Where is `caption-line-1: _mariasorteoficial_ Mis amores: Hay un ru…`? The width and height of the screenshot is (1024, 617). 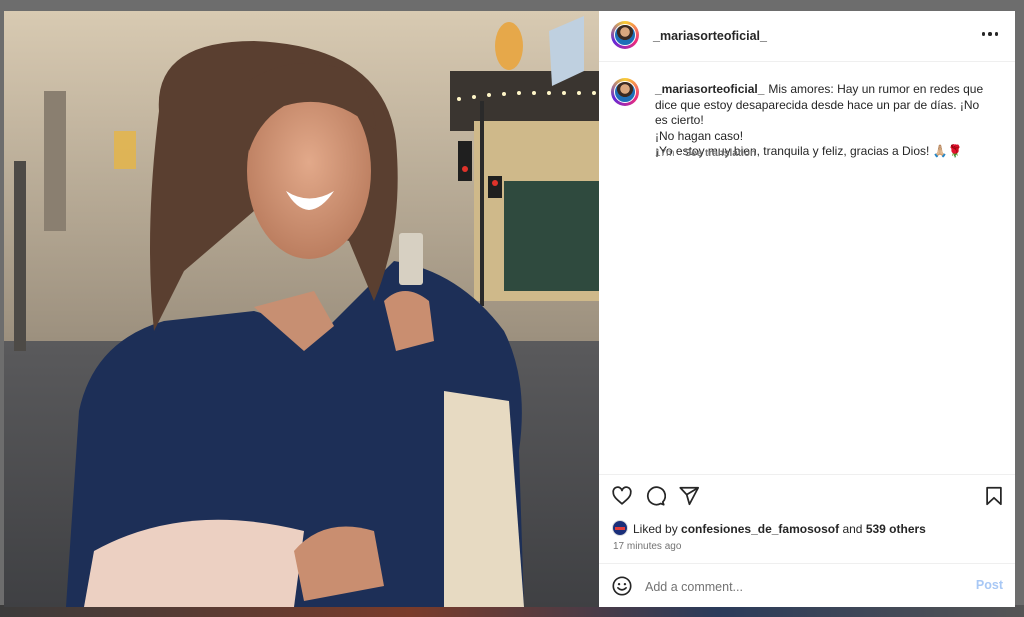
caption-line-1: _mariasorteoficial_ Mis amores: Hay un ru… is located at coordinates (825, 105).